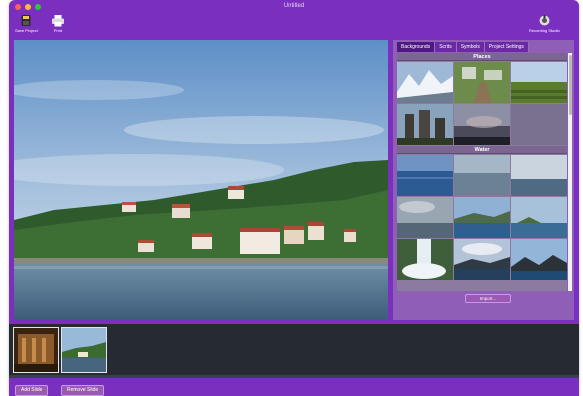 Image resolution: width=583 pixels, height=396 pixels. What do you see at coordinates (482, 57) in the screenshot?
I see `places-section-header: Places` at bounding box center [482, 57].